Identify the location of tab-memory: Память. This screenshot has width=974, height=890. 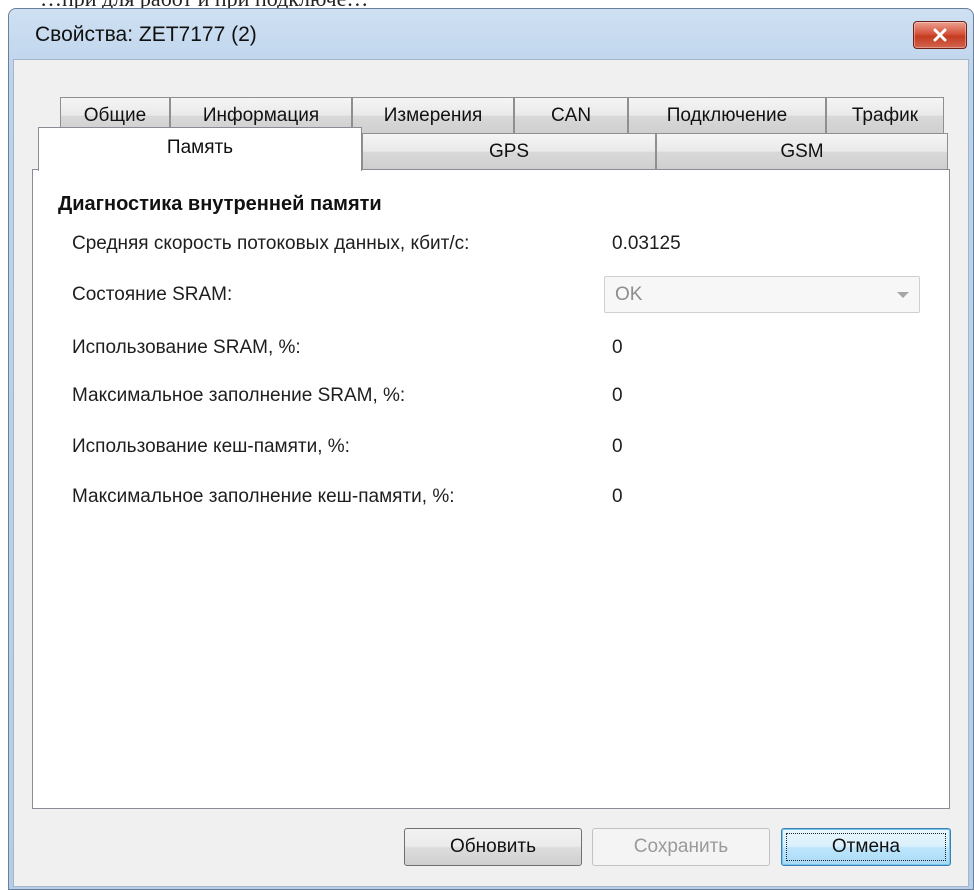
(200, 149).